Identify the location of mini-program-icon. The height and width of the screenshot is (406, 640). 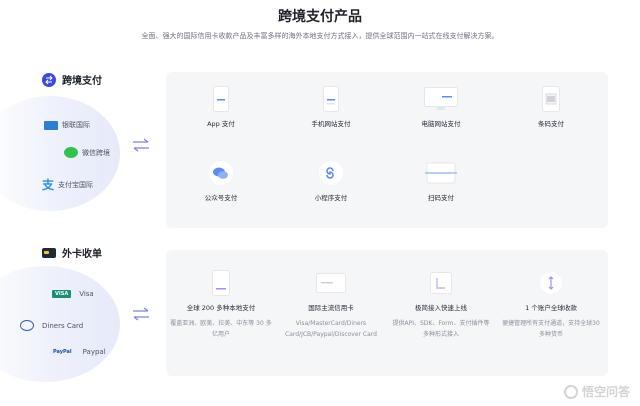
(331, 173).